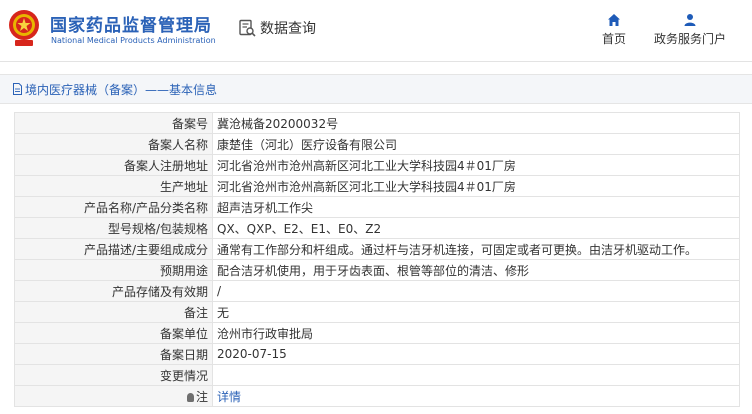  Describe the element at coordinates (24, 28) in the screenshot. I see `national-emblem-logo` at that location.